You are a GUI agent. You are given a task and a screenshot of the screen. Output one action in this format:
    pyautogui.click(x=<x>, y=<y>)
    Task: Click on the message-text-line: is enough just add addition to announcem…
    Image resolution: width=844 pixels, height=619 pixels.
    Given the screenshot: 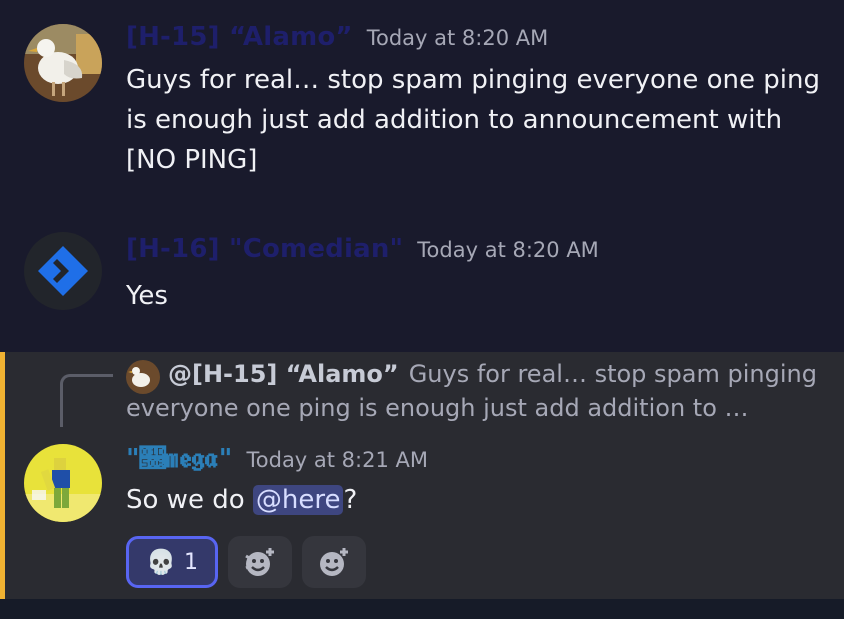 What is the action you would take?
    pyautogui.click(x=454, y=120)
    